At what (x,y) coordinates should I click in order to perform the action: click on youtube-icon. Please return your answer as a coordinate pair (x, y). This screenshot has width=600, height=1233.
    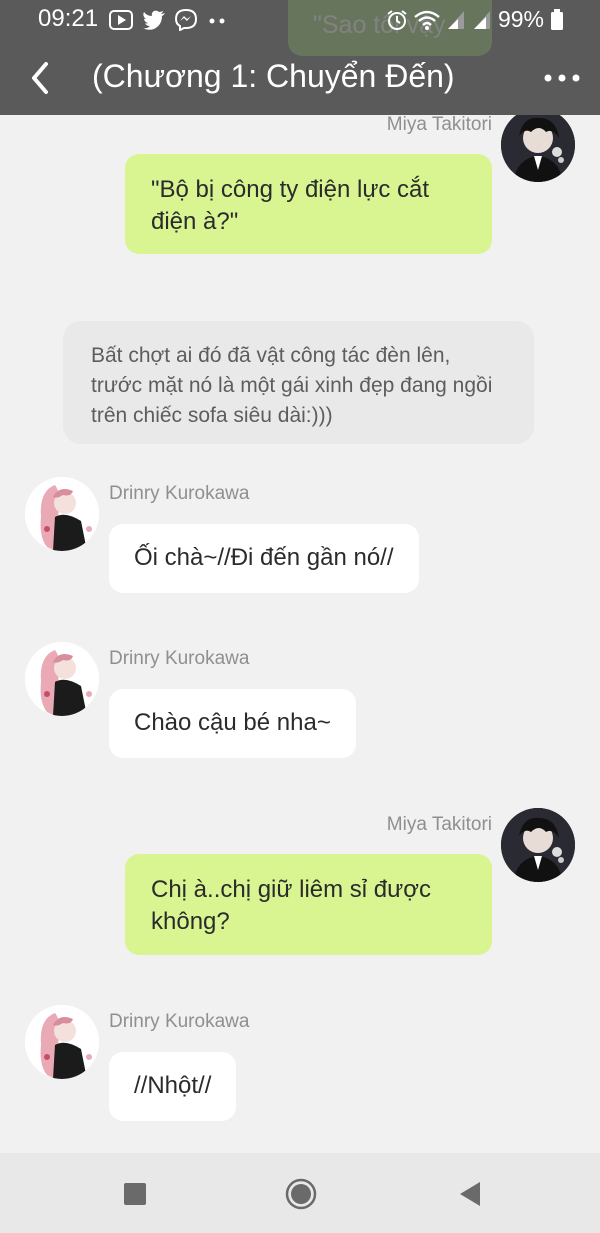
    Looking at the image, I should click on (121, 20).